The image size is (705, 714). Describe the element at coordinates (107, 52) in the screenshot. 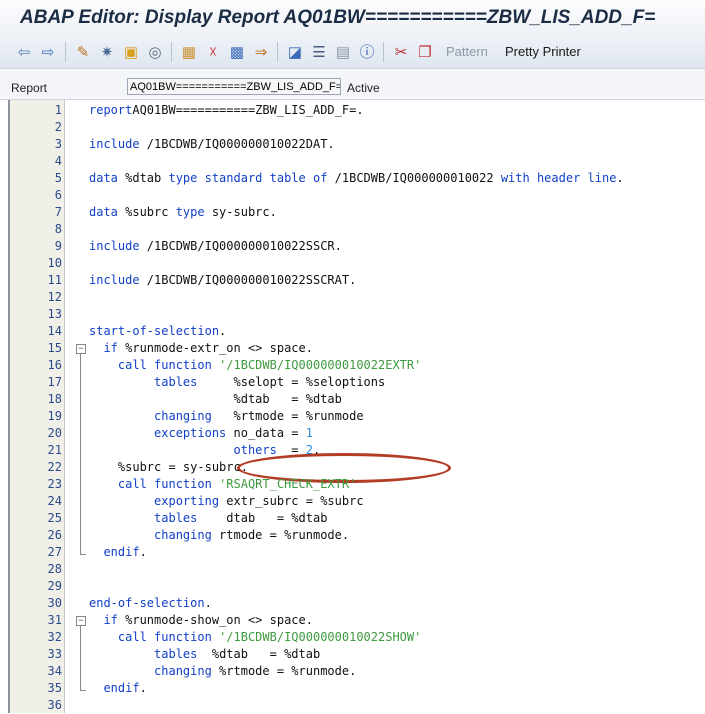

I see `display-change-icon: ✷` at that location.